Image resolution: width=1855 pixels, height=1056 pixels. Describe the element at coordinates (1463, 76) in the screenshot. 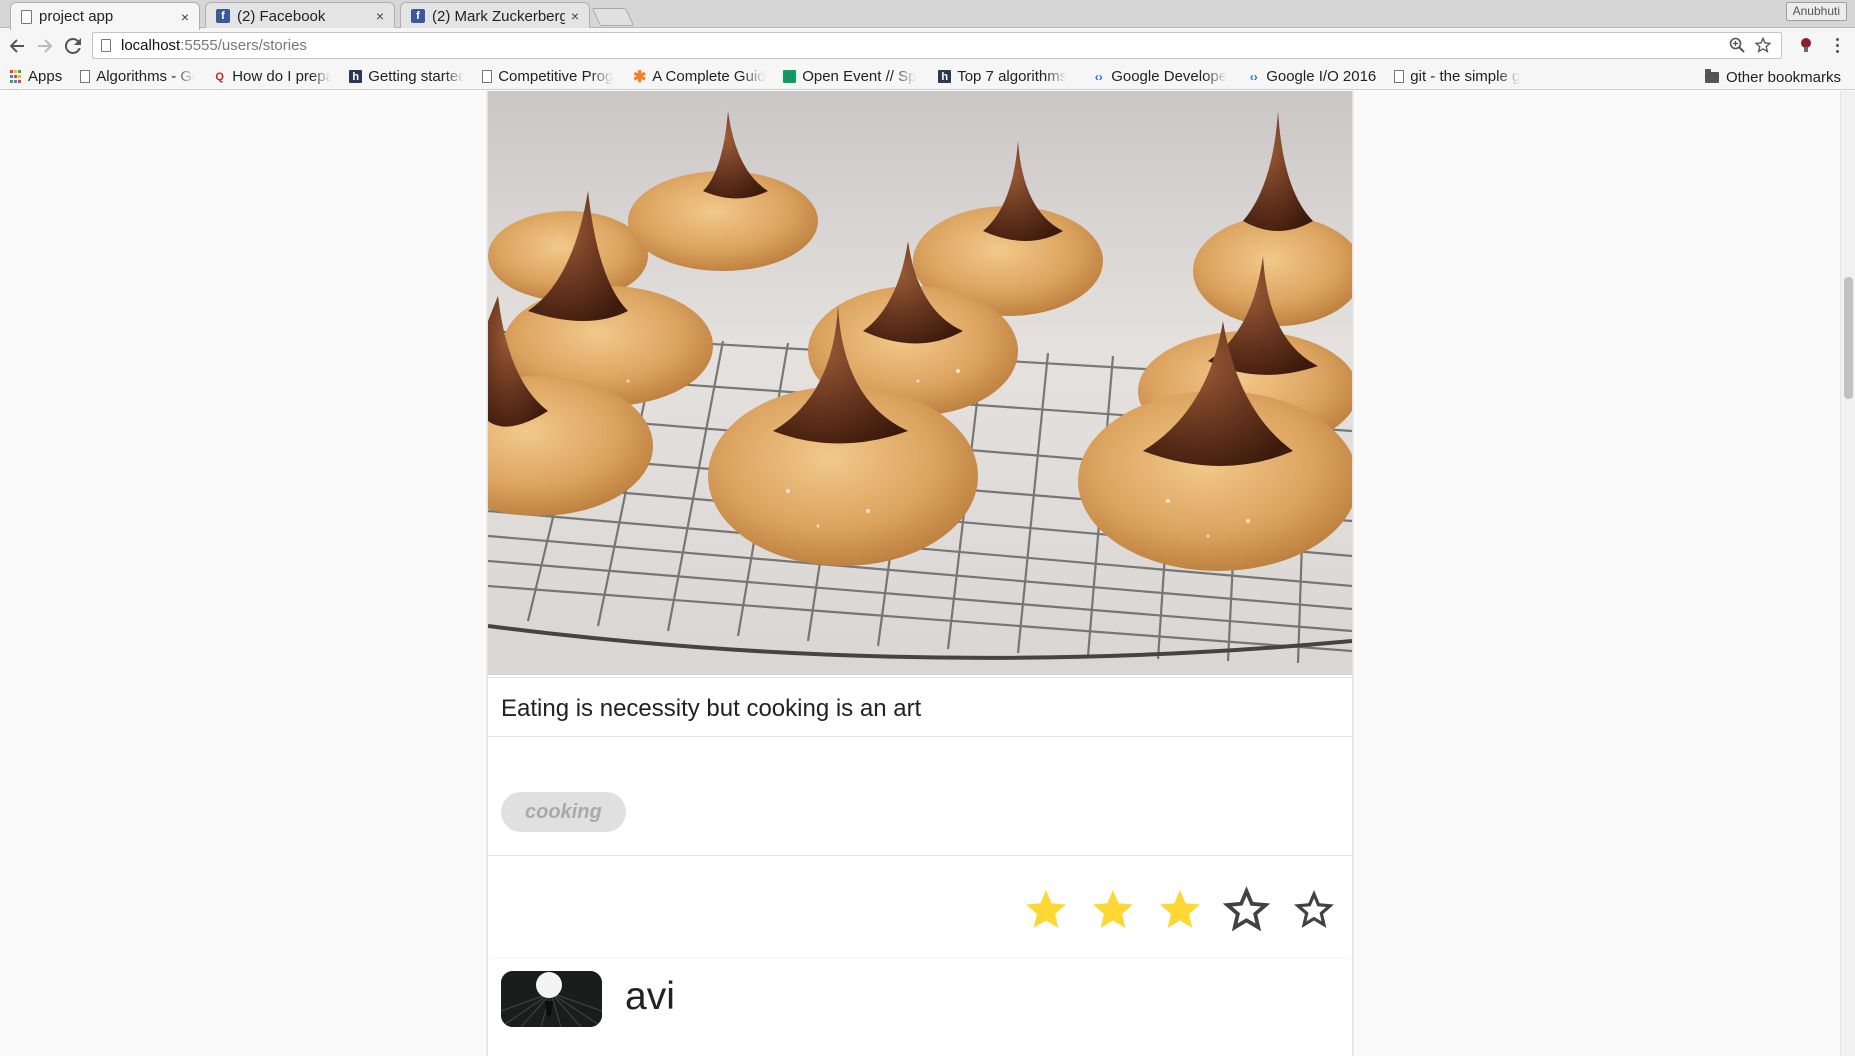

I see `bookmark-item: git - the simple g` at that location.